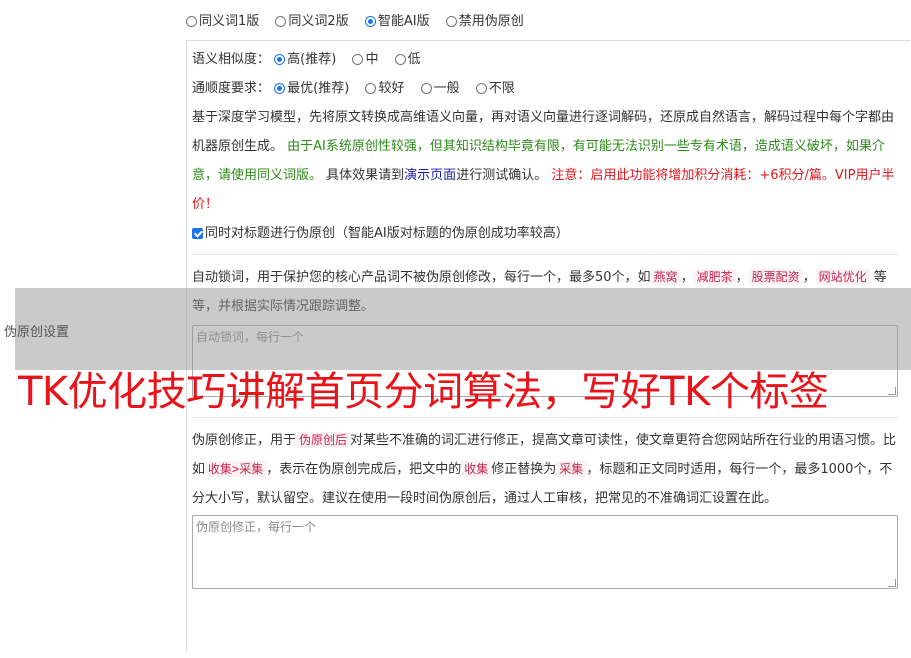 The image size is (911, 658). Describe the element at coordinates (365, 59) in the screenshot. I see `similarity-medium: 中` at that location.